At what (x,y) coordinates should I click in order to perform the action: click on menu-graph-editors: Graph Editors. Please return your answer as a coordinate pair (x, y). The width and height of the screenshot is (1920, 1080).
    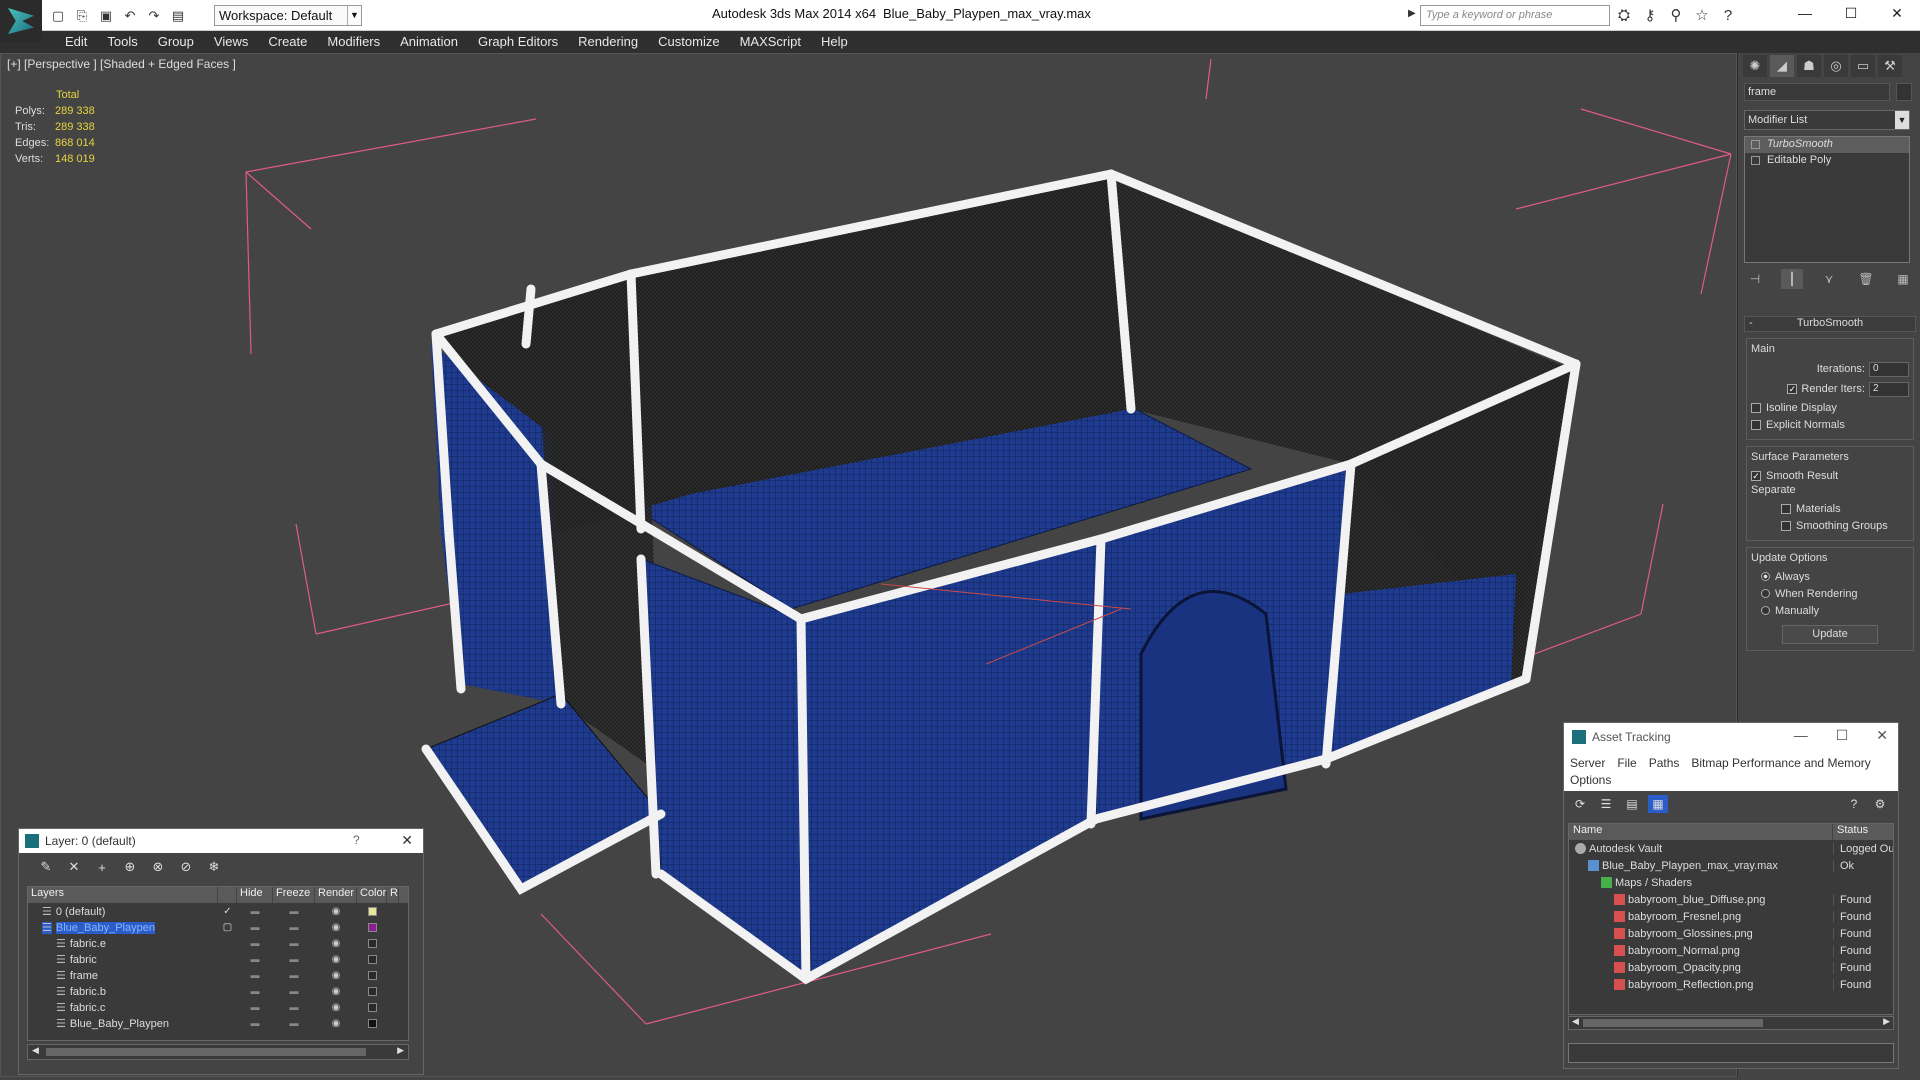
    Looking at the image, I should click on (518, 42).